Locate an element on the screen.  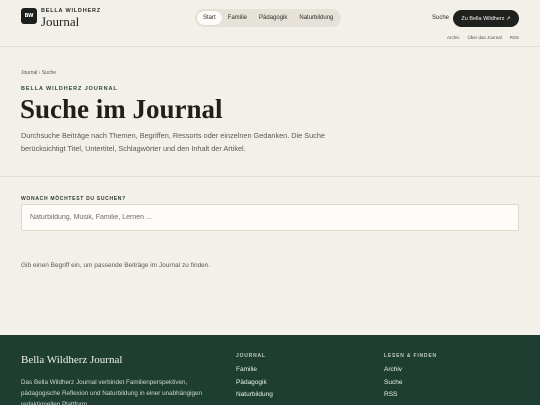
search-field-label: WONACH MÖCHTEST DU SUCHEN? is located at coordinates (73, 199).